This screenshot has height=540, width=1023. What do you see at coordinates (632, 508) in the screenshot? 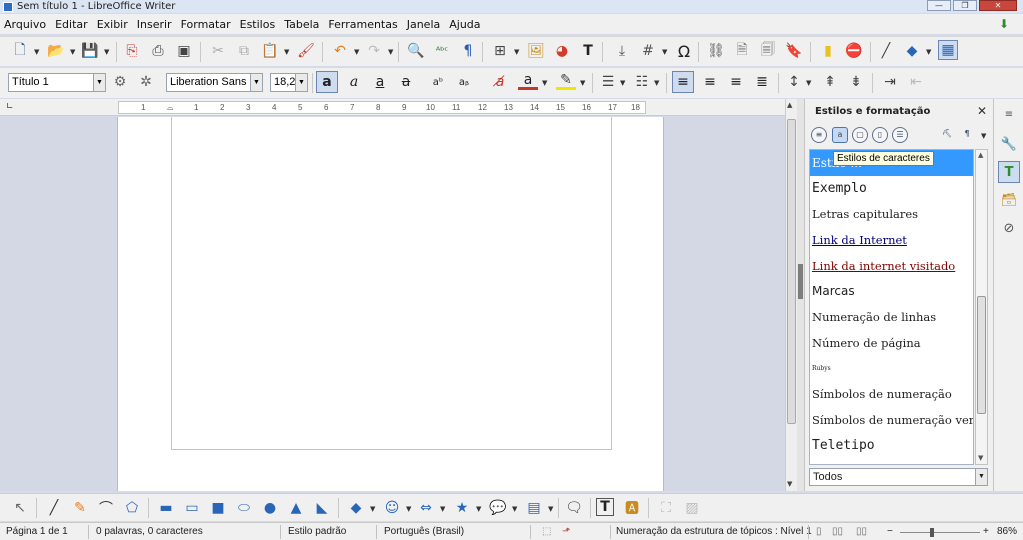
I see `fontwork-icon: 🅰` at bounding box center [632, 508].